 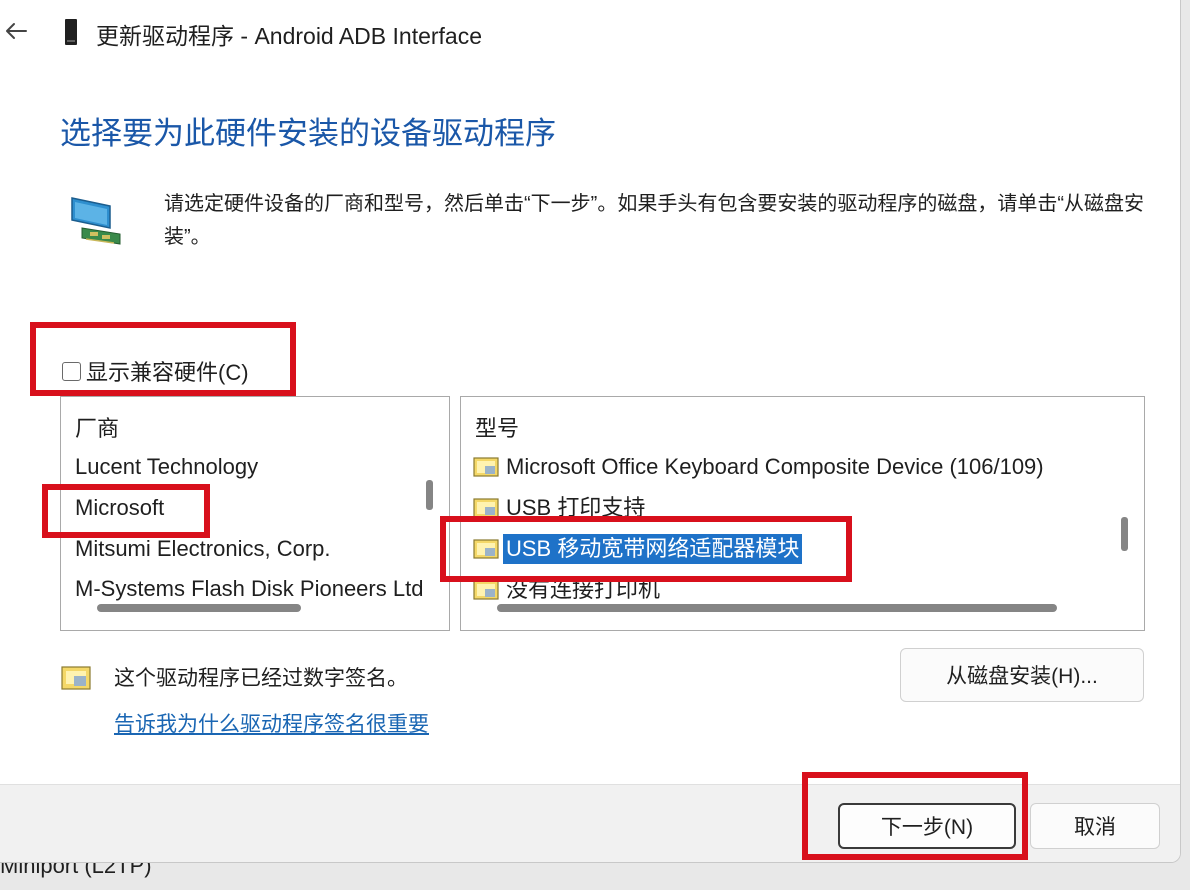 I want to click on model-item: 没有连接打印机, so click(x=568, y=590).